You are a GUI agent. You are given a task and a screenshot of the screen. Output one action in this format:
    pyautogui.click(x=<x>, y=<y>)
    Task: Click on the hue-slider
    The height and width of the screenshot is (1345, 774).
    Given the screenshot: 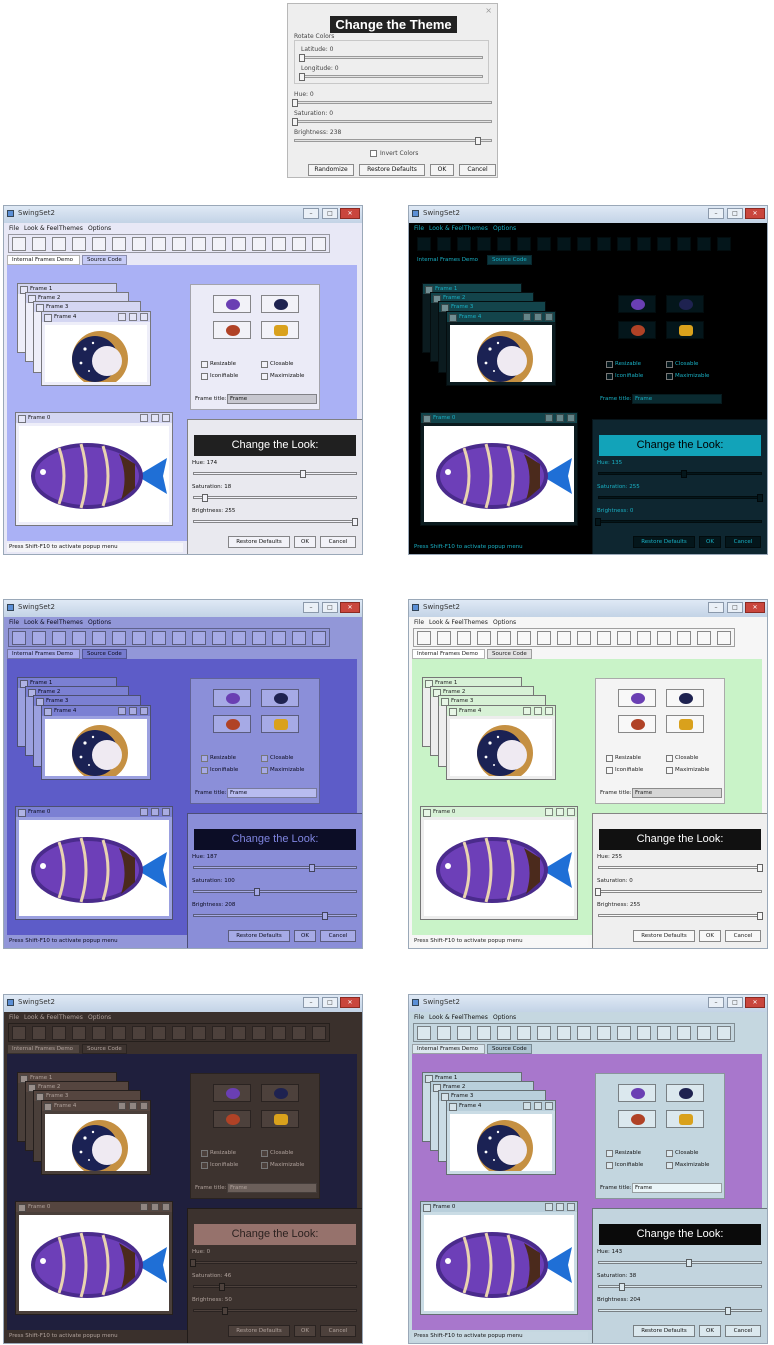 What is the action you would take?
    pyautogui.click(x=680, y=474)
    